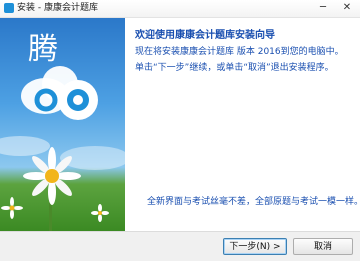 Image resolution: width=360 pixels, height=261 pixels. Describe the element at coordinates (253, 202) in the screenshot. I see `promo-note: 全新界面与考试丝毫不差，全部原题与考试一模一样。` at that location.